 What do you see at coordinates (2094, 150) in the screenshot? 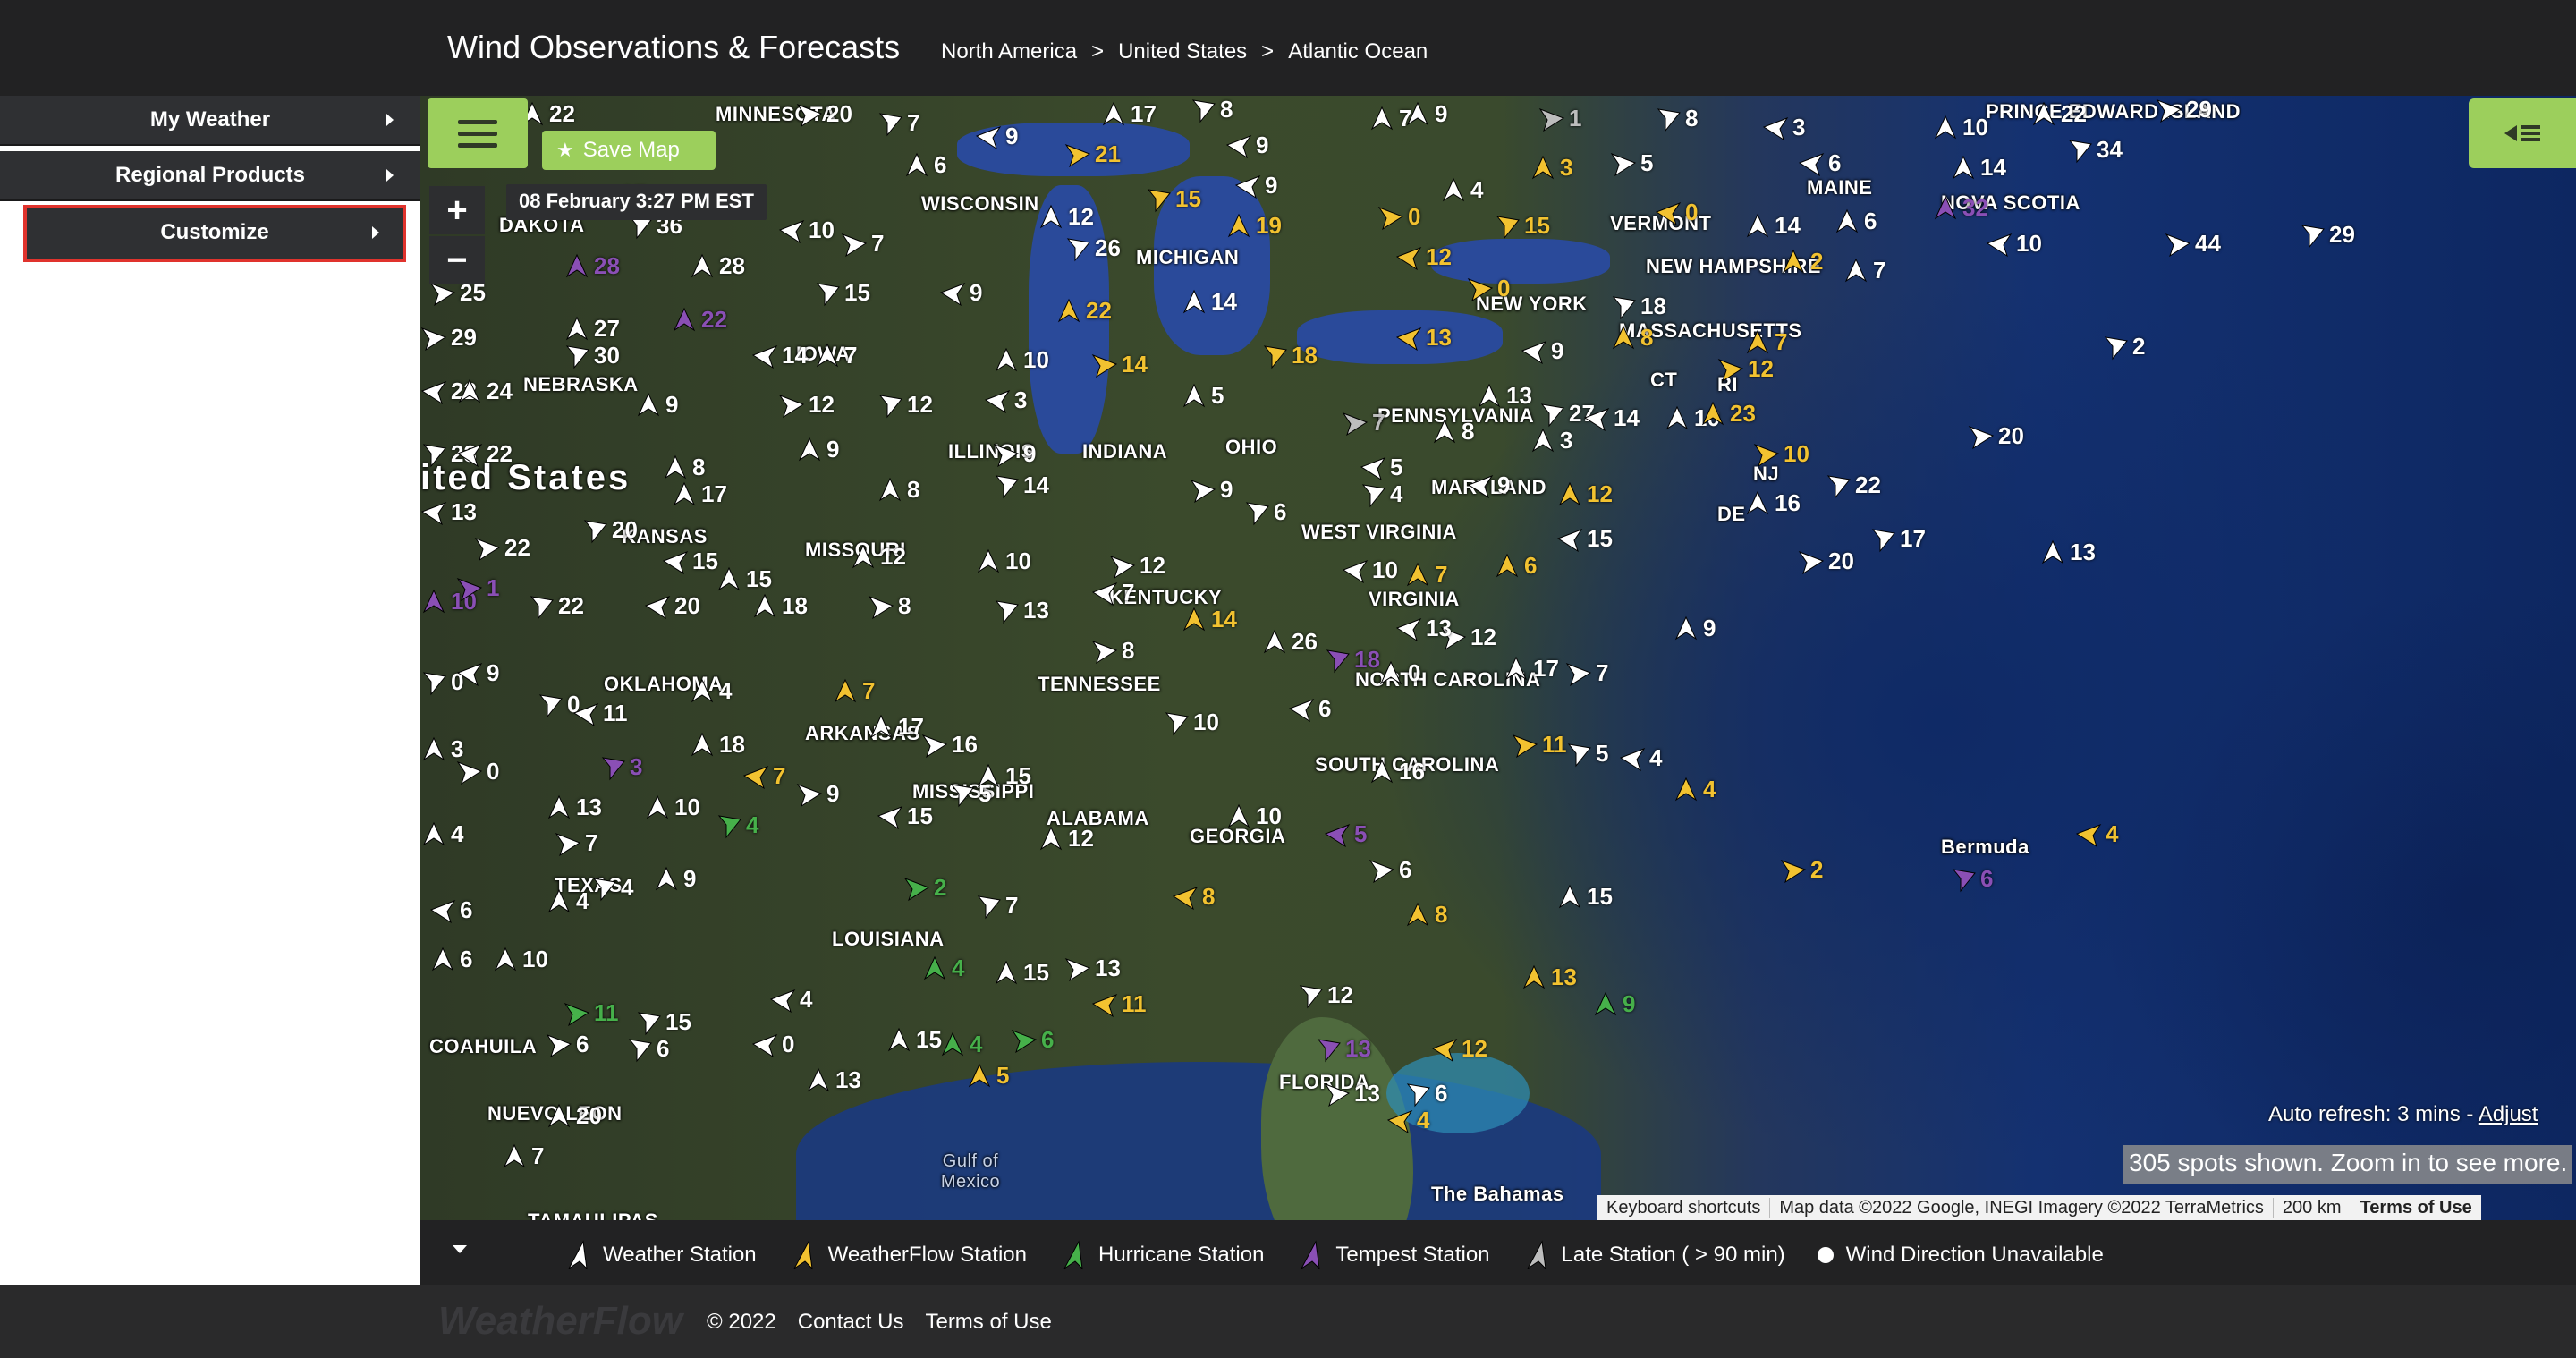
I see `wind-marker: 34` at bounding box center [2094, 150].